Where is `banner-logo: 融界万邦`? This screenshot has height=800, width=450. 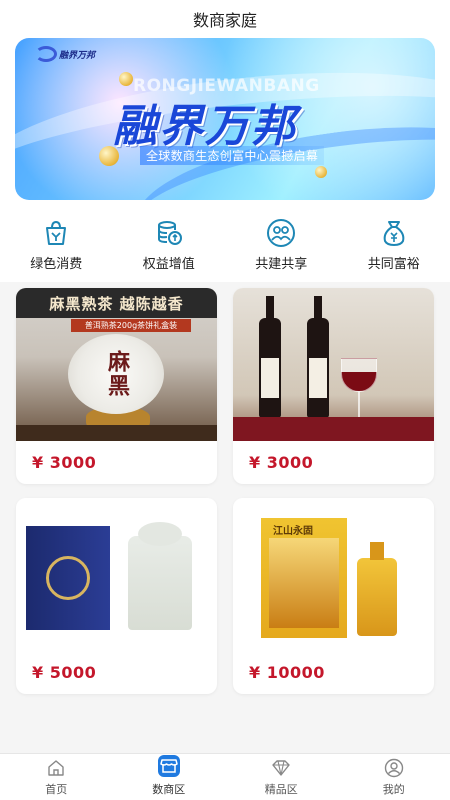
banner-logo: 融界万邦 is located at coordinates (65, 54).